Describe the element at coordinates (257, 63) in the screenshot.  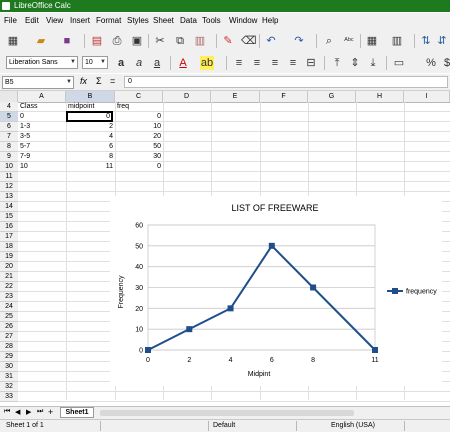
I see `align-center-icon: ≡` at that location.